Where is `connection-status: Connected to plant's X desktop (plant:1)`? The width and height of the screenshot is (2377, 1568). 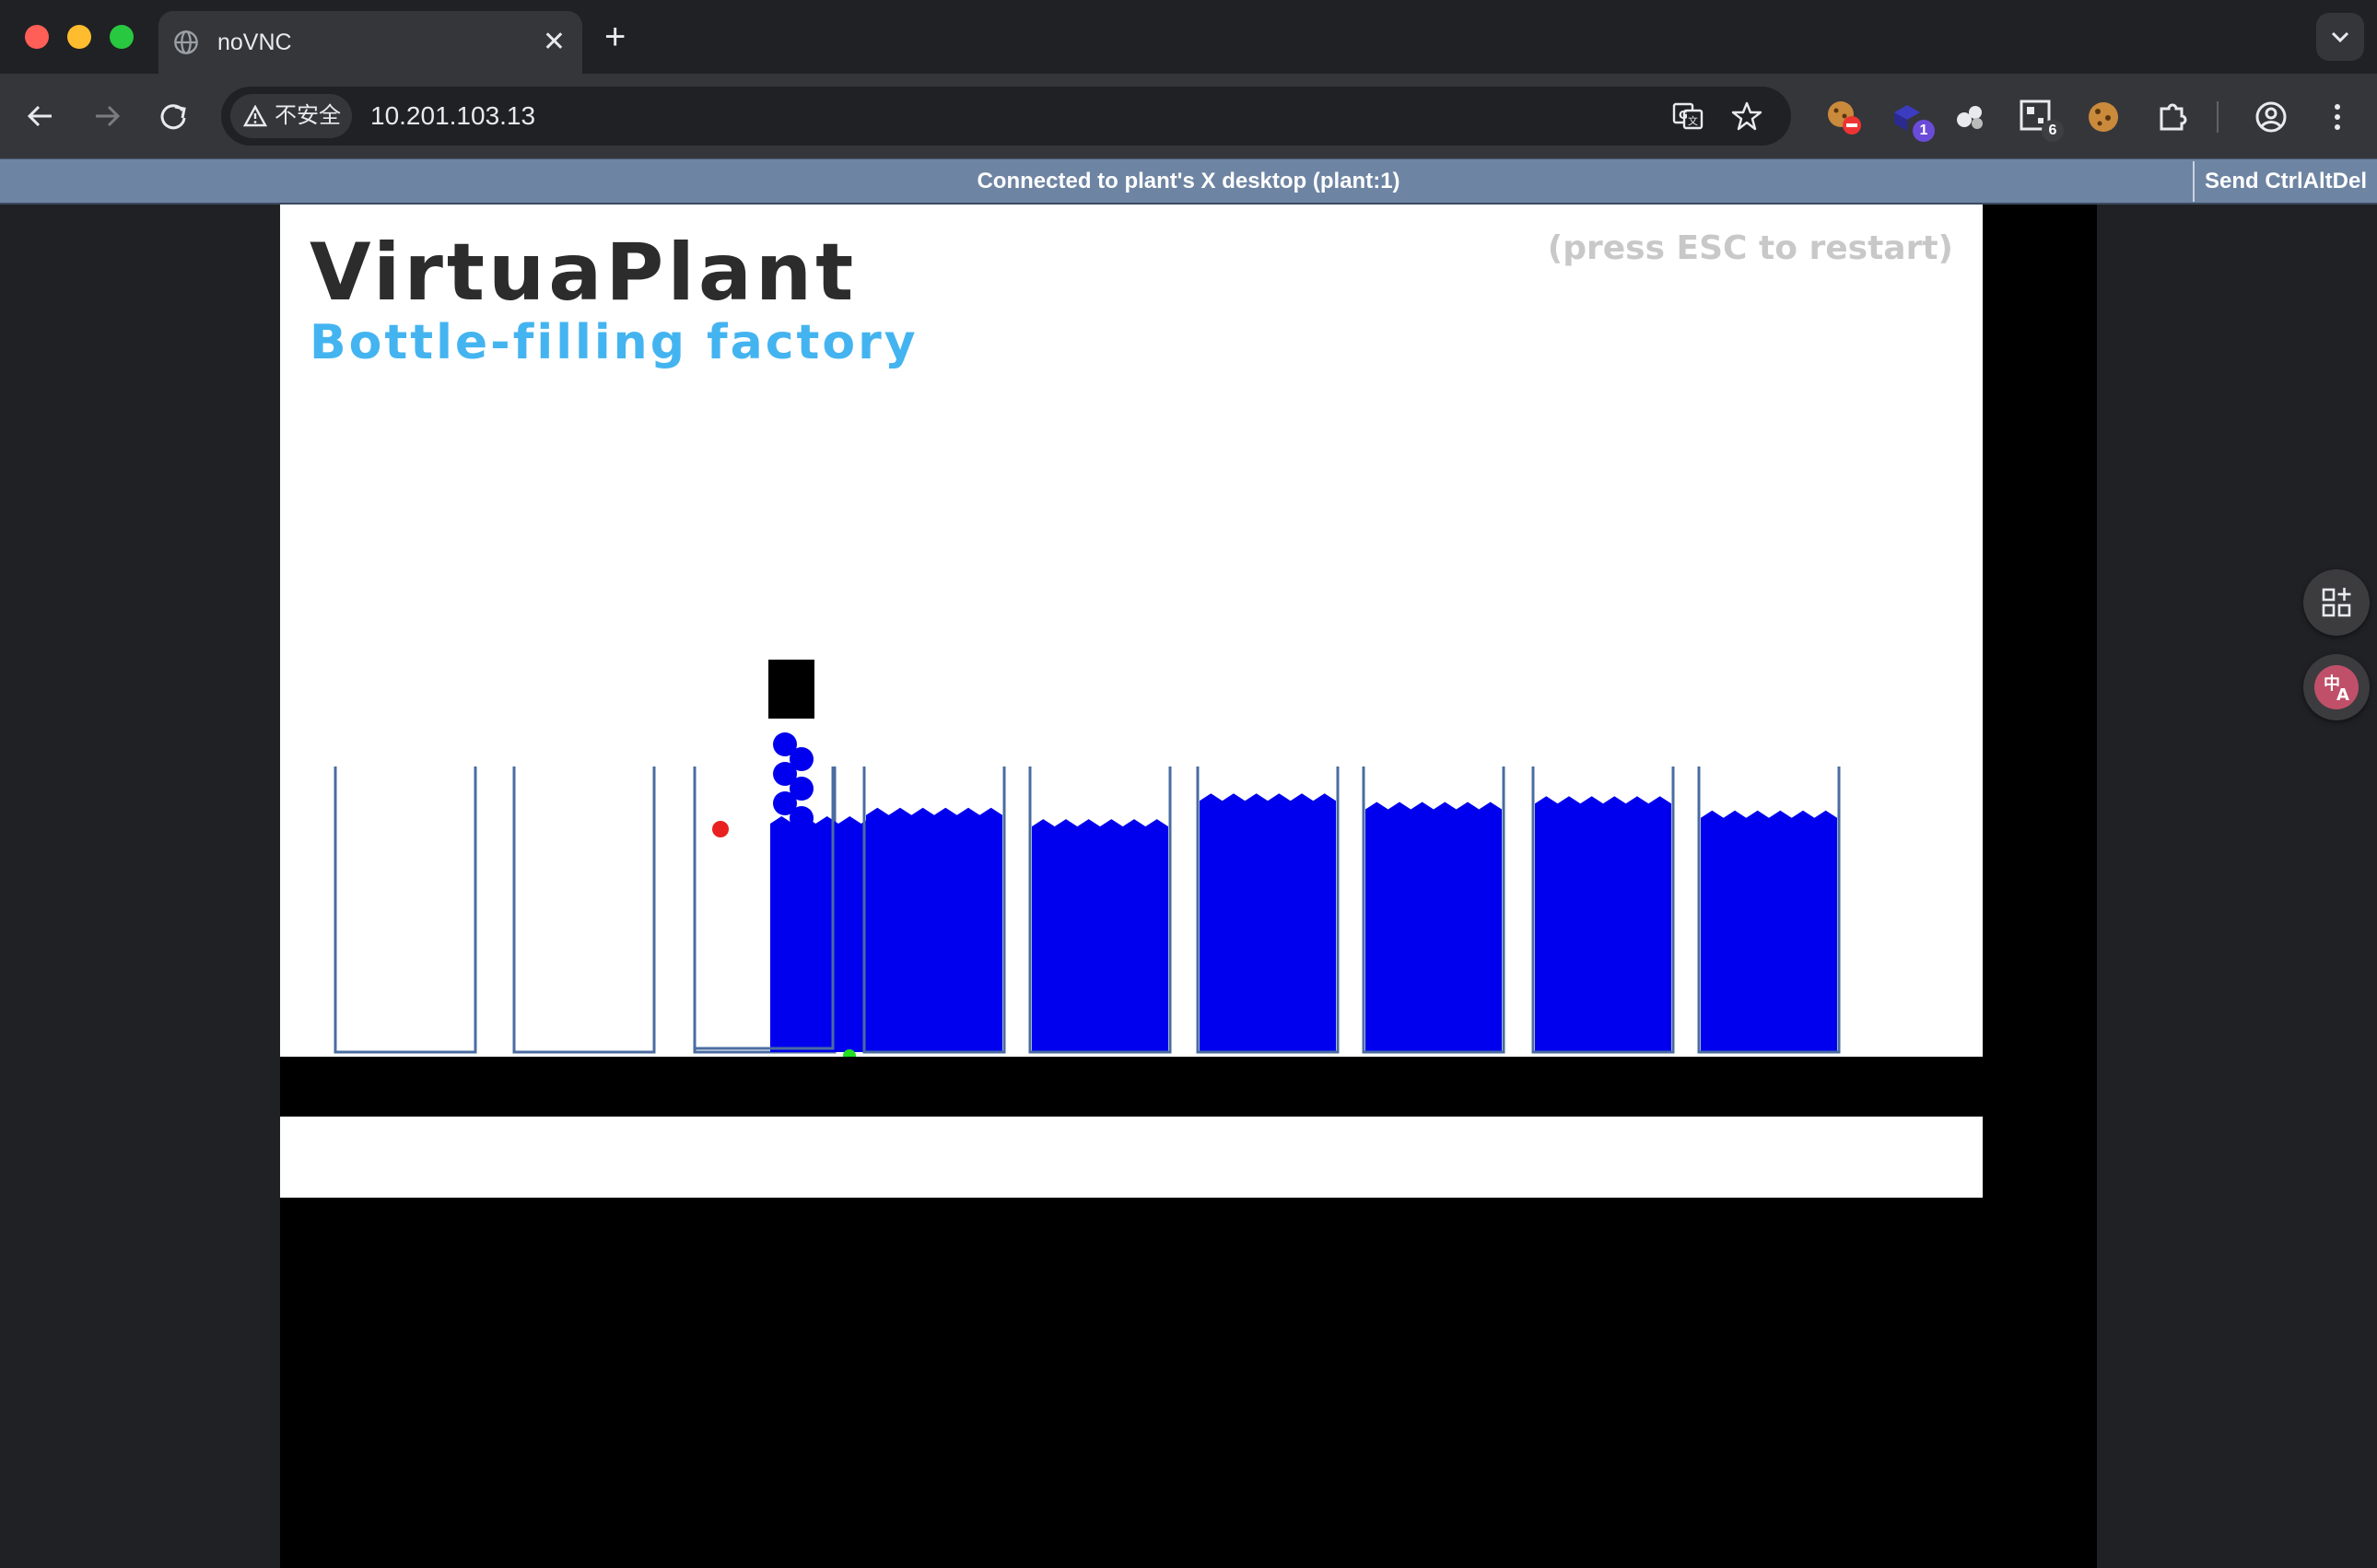 connection-status: Connected to plant's X desktop (plant:1) is located at coordinates (1188, 181).